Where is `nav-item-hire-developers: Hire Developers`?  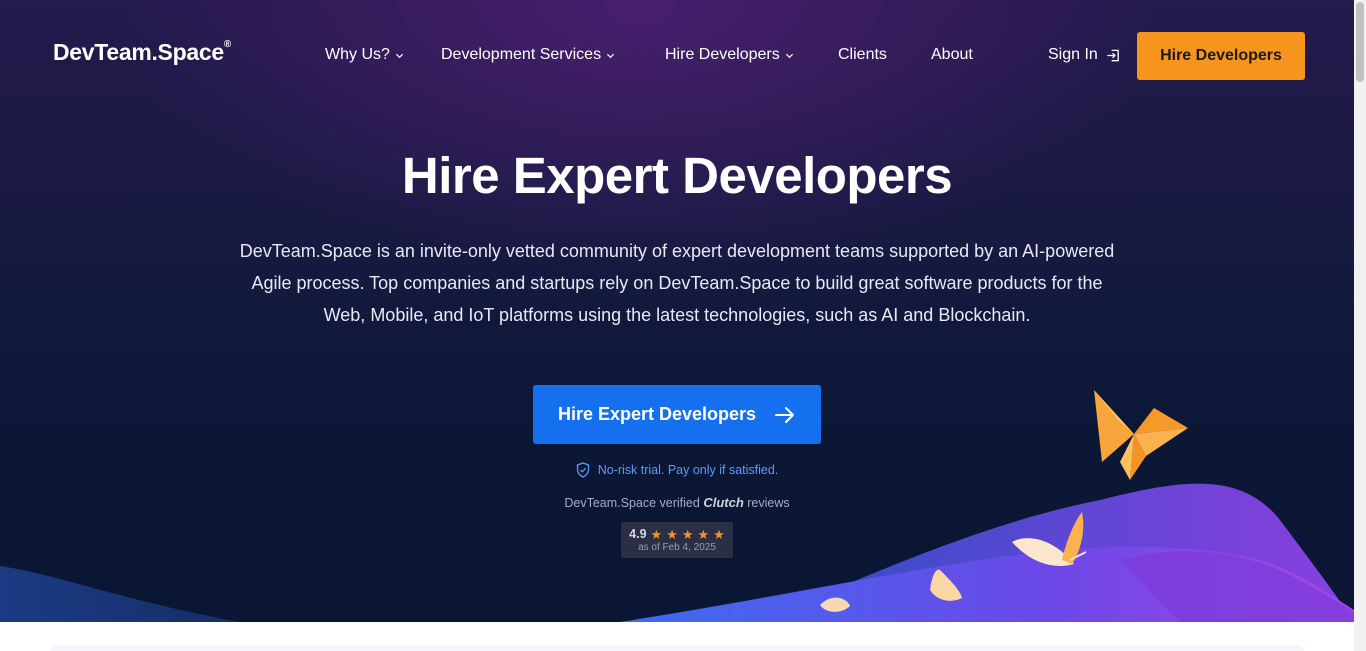
nav-item-hire-developers: Hire Developers is located at coordinates (729, 55).